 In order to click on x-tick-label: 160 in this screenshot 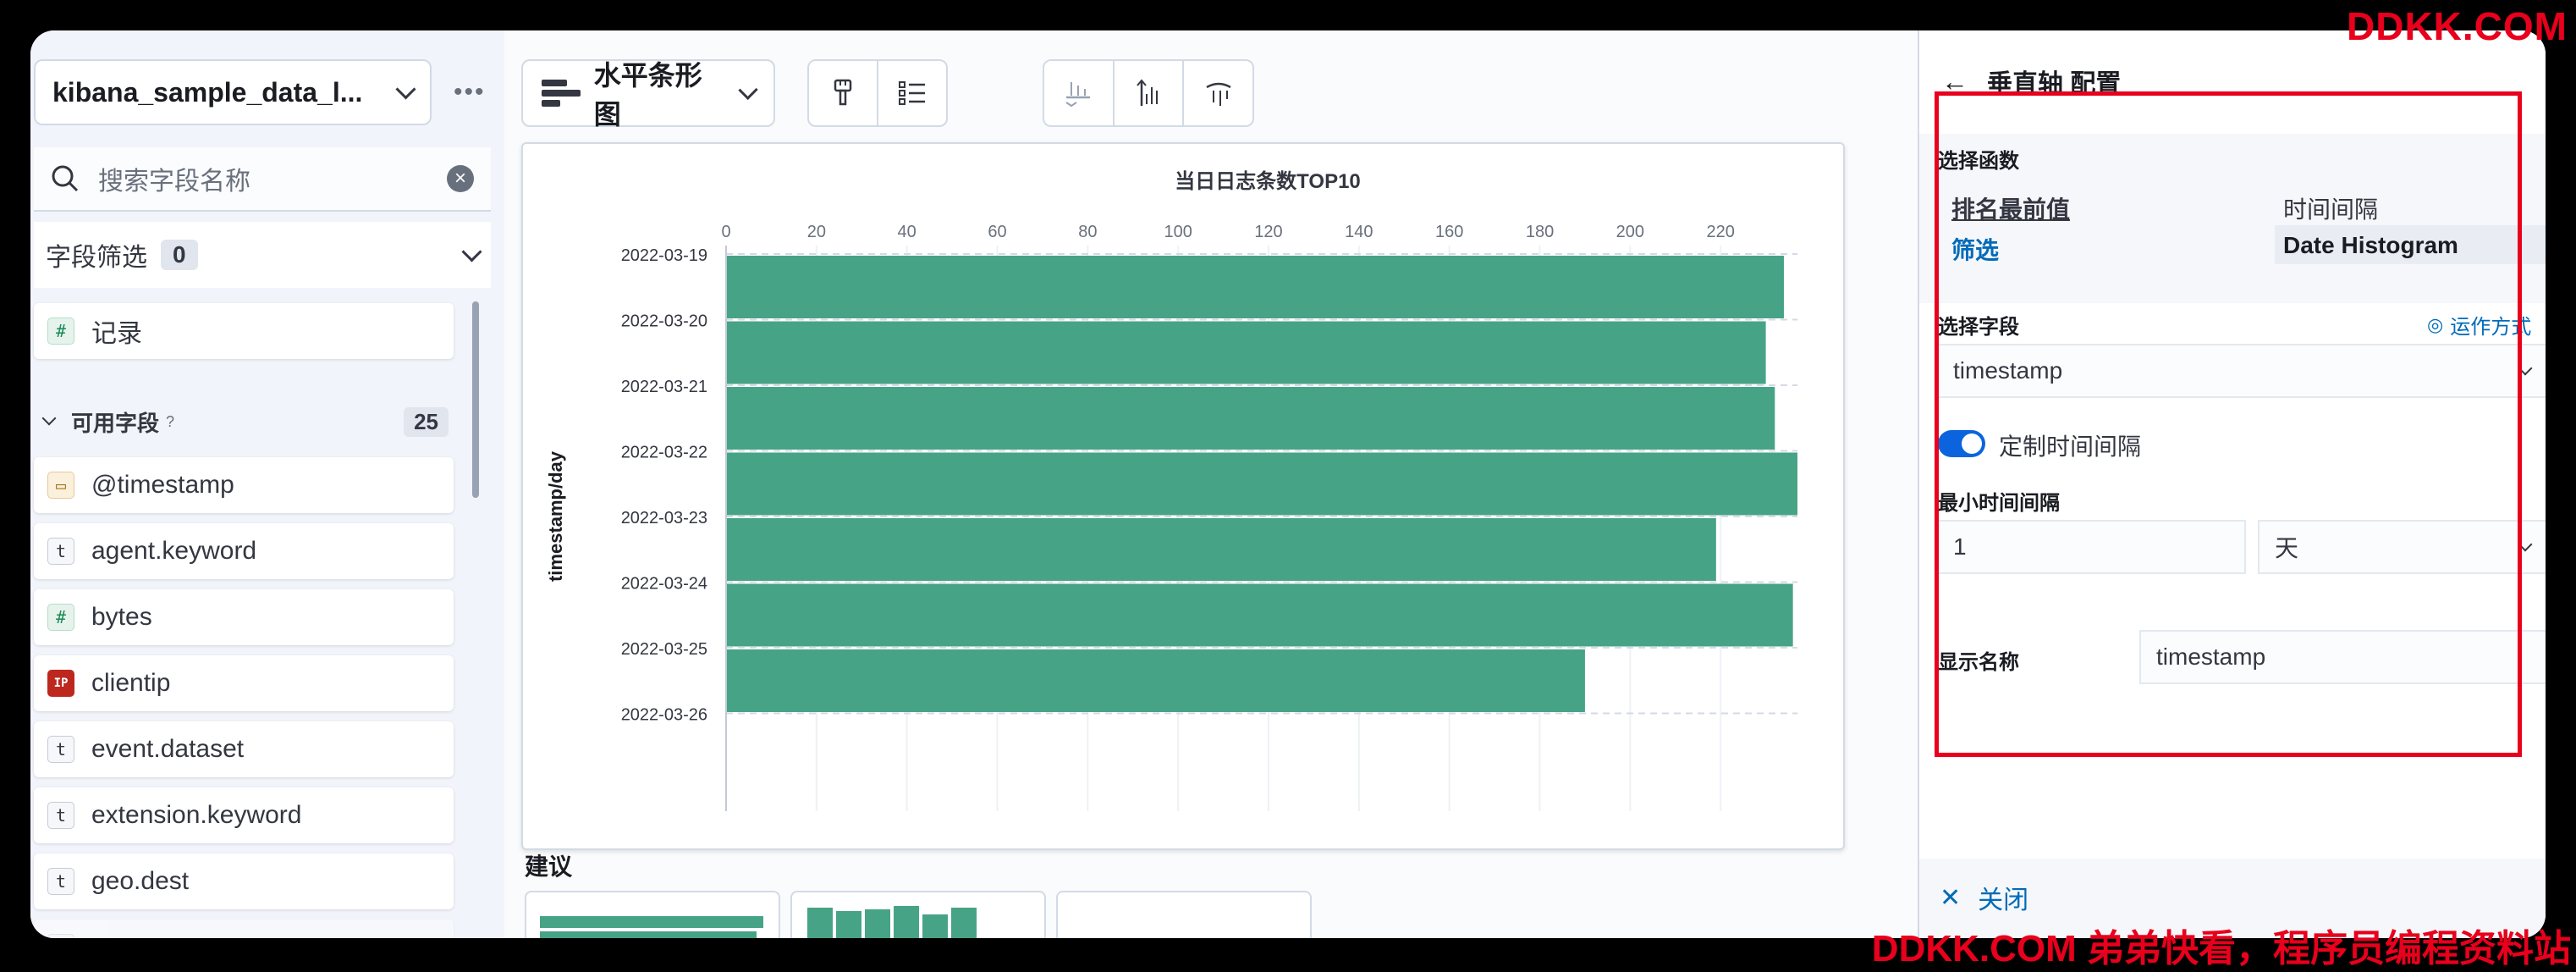, I will do `click(1449, 232)`.